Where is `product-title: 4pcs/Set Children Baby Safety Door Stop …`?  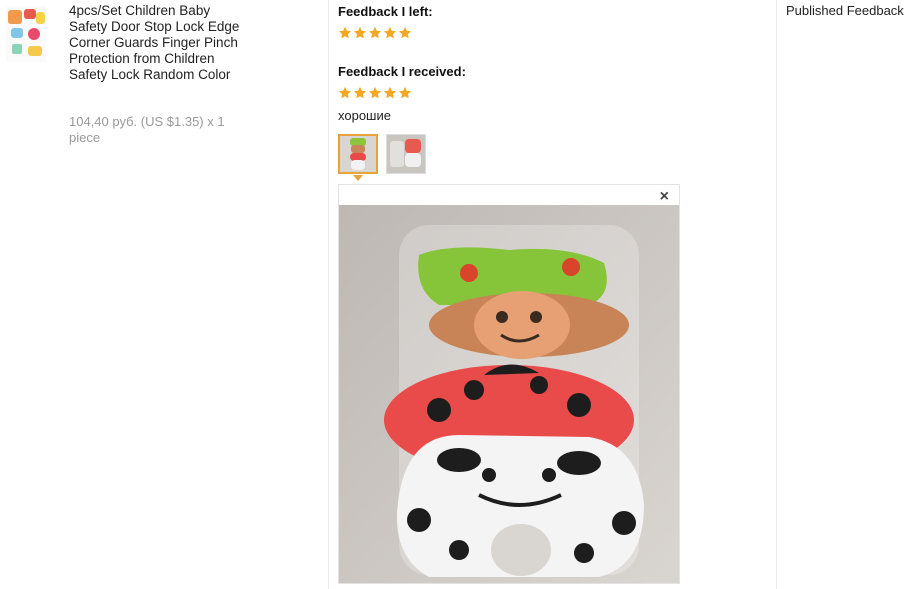
product-title: 4pcs/Set Children Baby Safety Door Stop … is located at coordinates (158, 43).